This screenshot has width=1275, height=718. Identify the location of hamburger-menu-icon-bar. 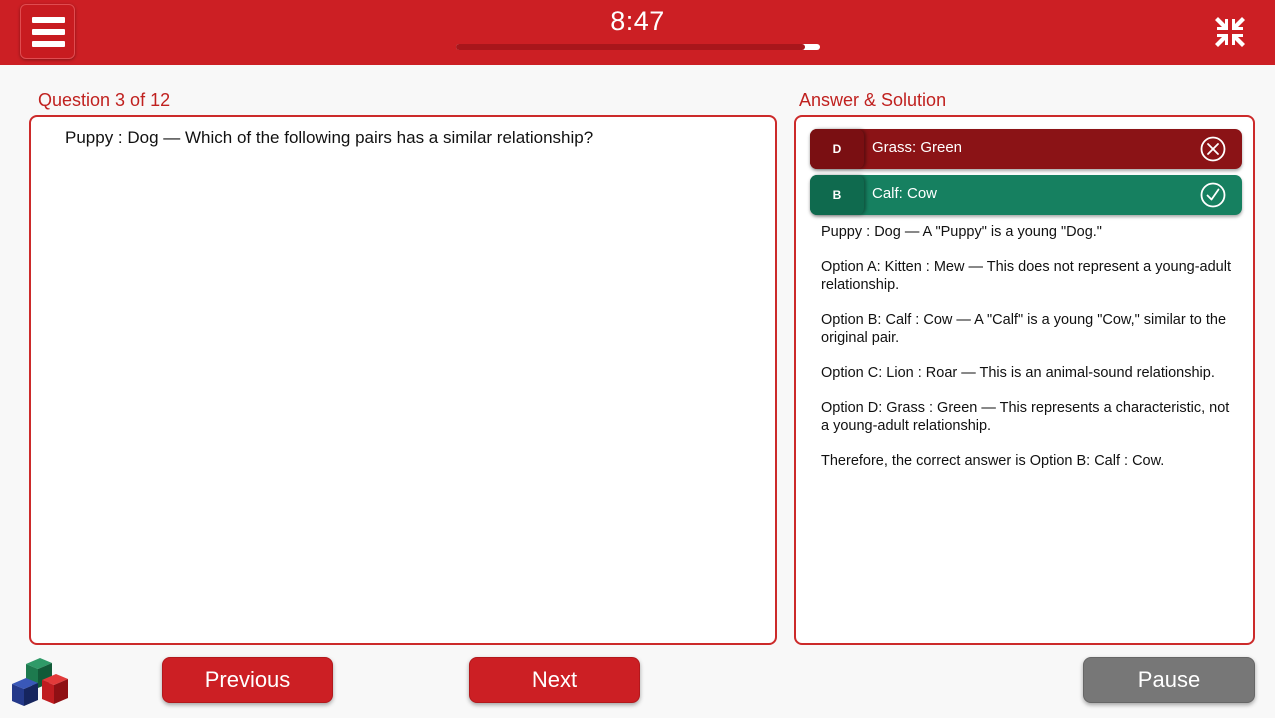
(48, 44).